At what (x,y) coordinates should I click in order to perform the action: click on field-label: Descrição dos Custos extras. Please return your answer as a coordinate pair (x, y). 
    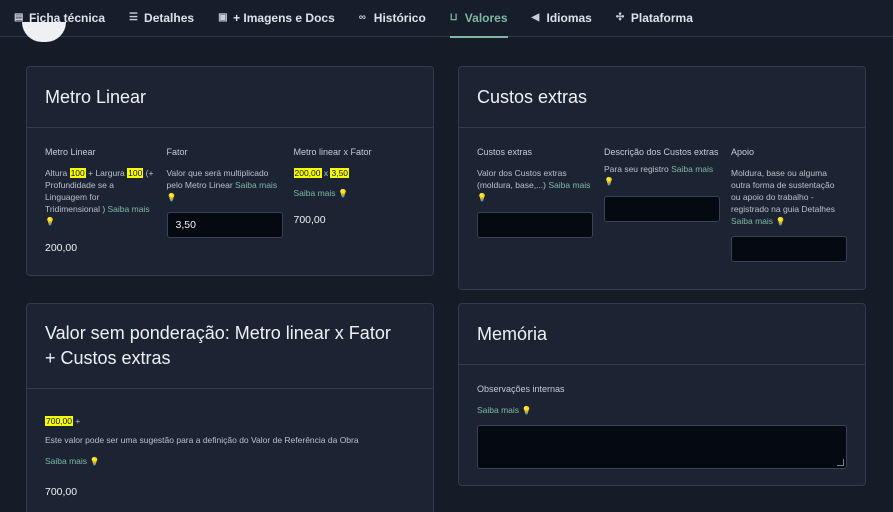
    Looking at the image, I should click on (661, 152).